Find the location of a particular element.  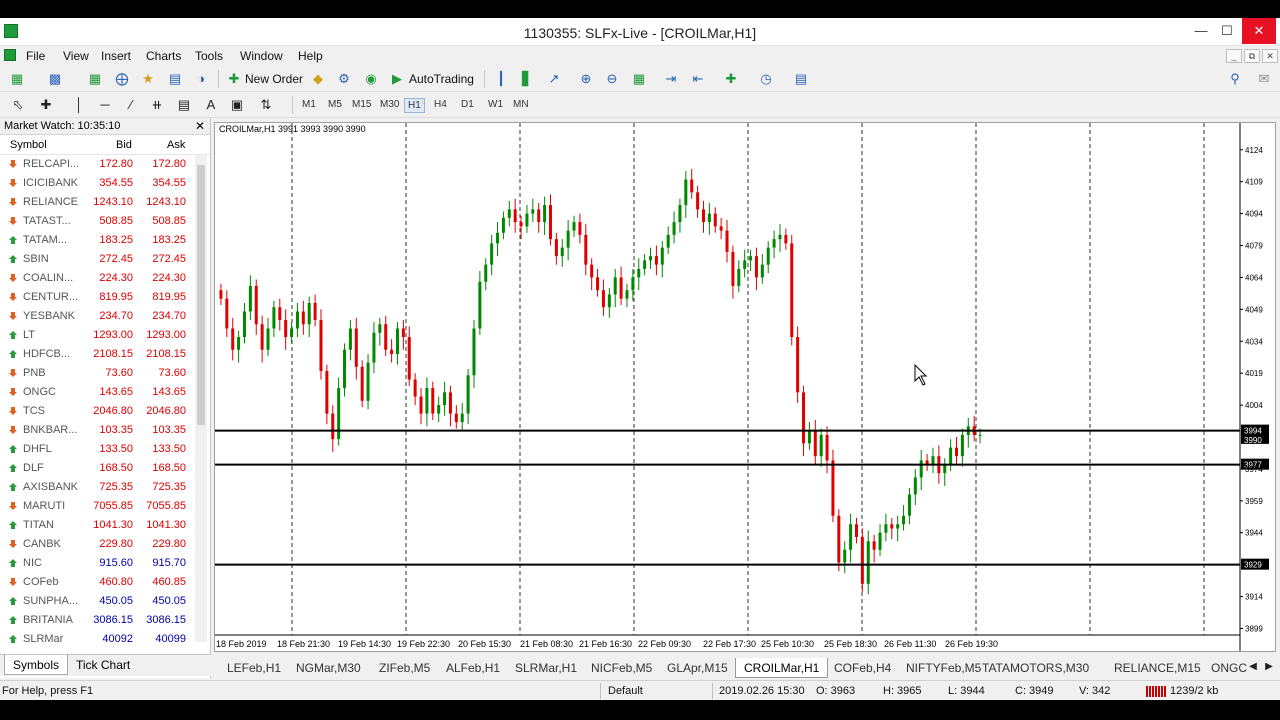

list-item: RELCAPI... 172.80 172.80 is located at coordinates (105, 164).